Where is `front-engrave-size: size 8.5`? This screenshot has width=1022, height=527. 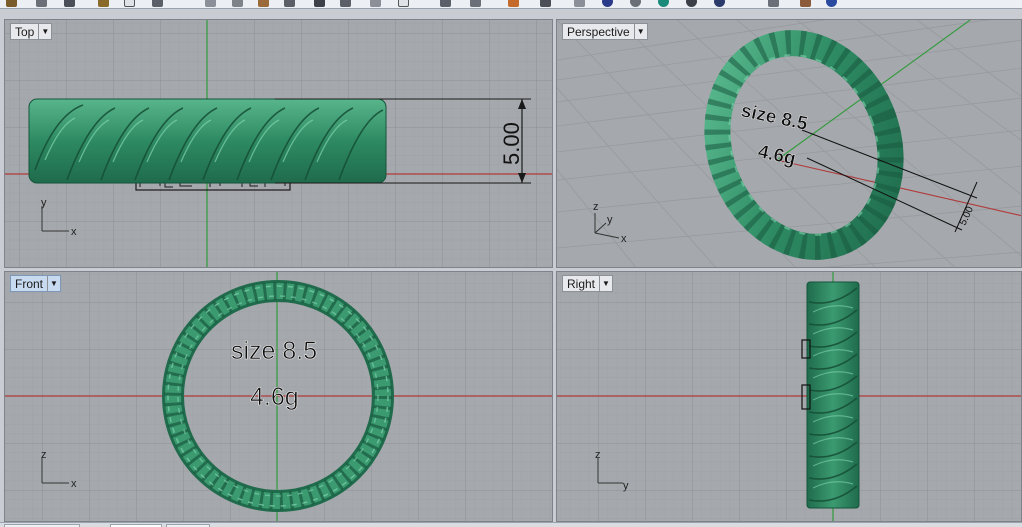
front-engrave-size: size 8.5 is located at coordinates (274, 351).